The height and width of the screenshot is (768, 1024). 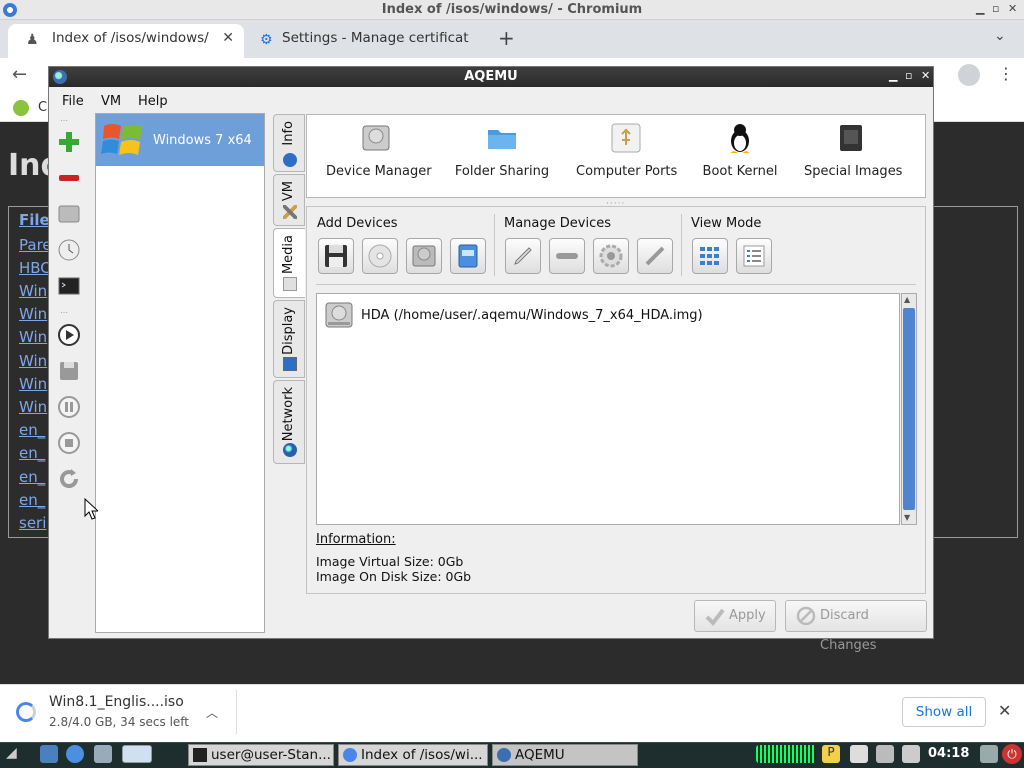 I want to click on folder-sharing-button: Folder Sharing, so click(x=502, y=150).